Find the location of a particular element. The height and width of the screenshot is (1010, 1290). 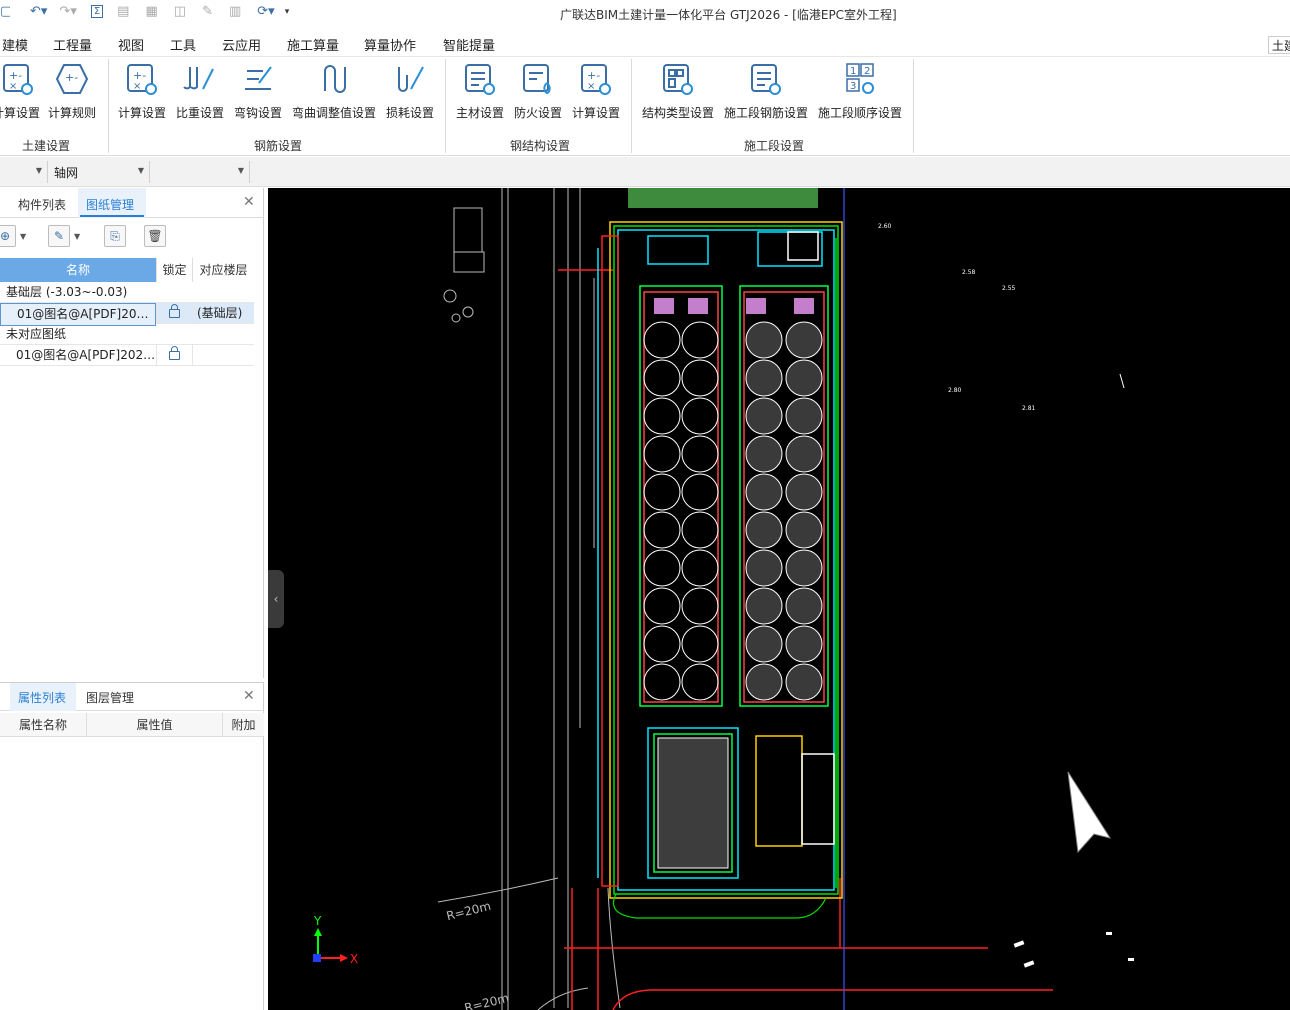

table-row-group: 未对应图纸 is located at coordinates (127, 334).